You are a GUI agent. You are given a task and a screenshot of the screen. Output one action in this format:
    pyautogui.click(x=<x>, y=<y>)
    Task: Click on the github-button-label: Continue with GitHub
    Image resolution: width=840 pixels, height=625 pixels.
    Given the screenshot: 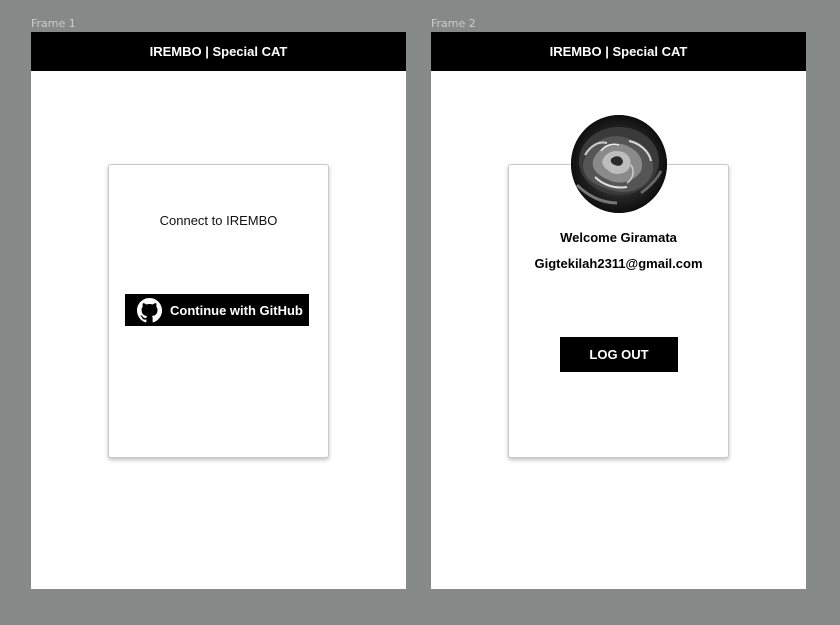 What is the action you would take?
    pyautogui.click(x=236, y=310)
    